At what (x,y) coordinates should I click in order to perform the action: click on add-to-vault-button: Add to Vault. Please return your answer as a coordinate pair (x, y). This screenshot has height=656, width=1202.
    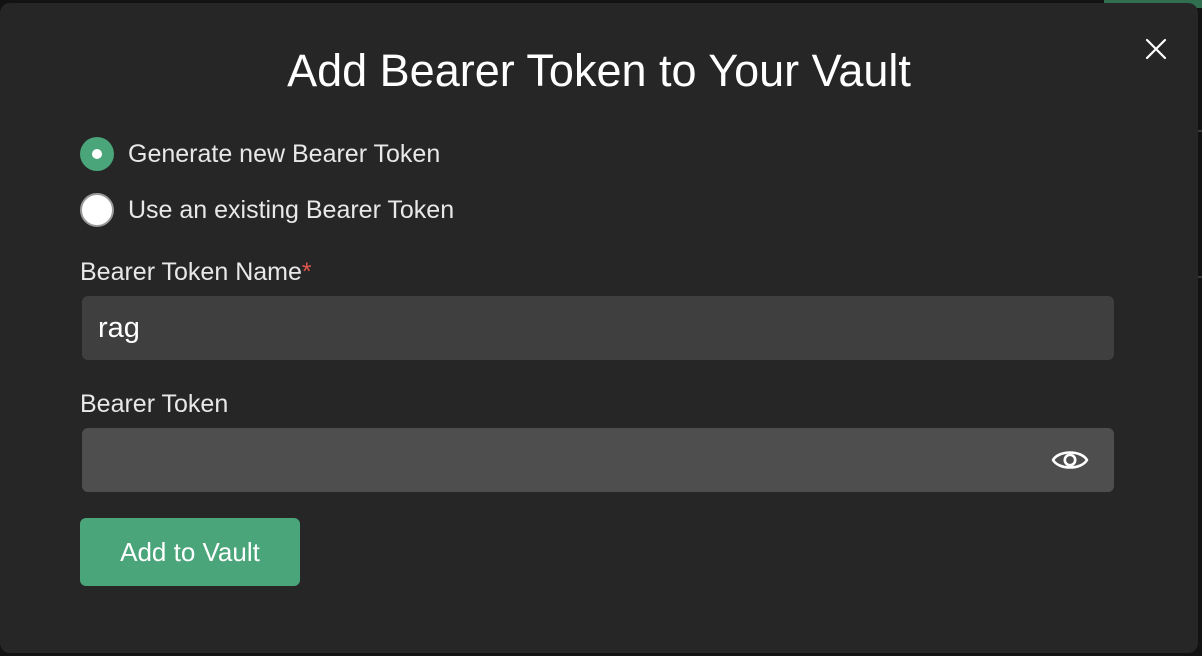
    Looking at the image, I should click on (190, 552).